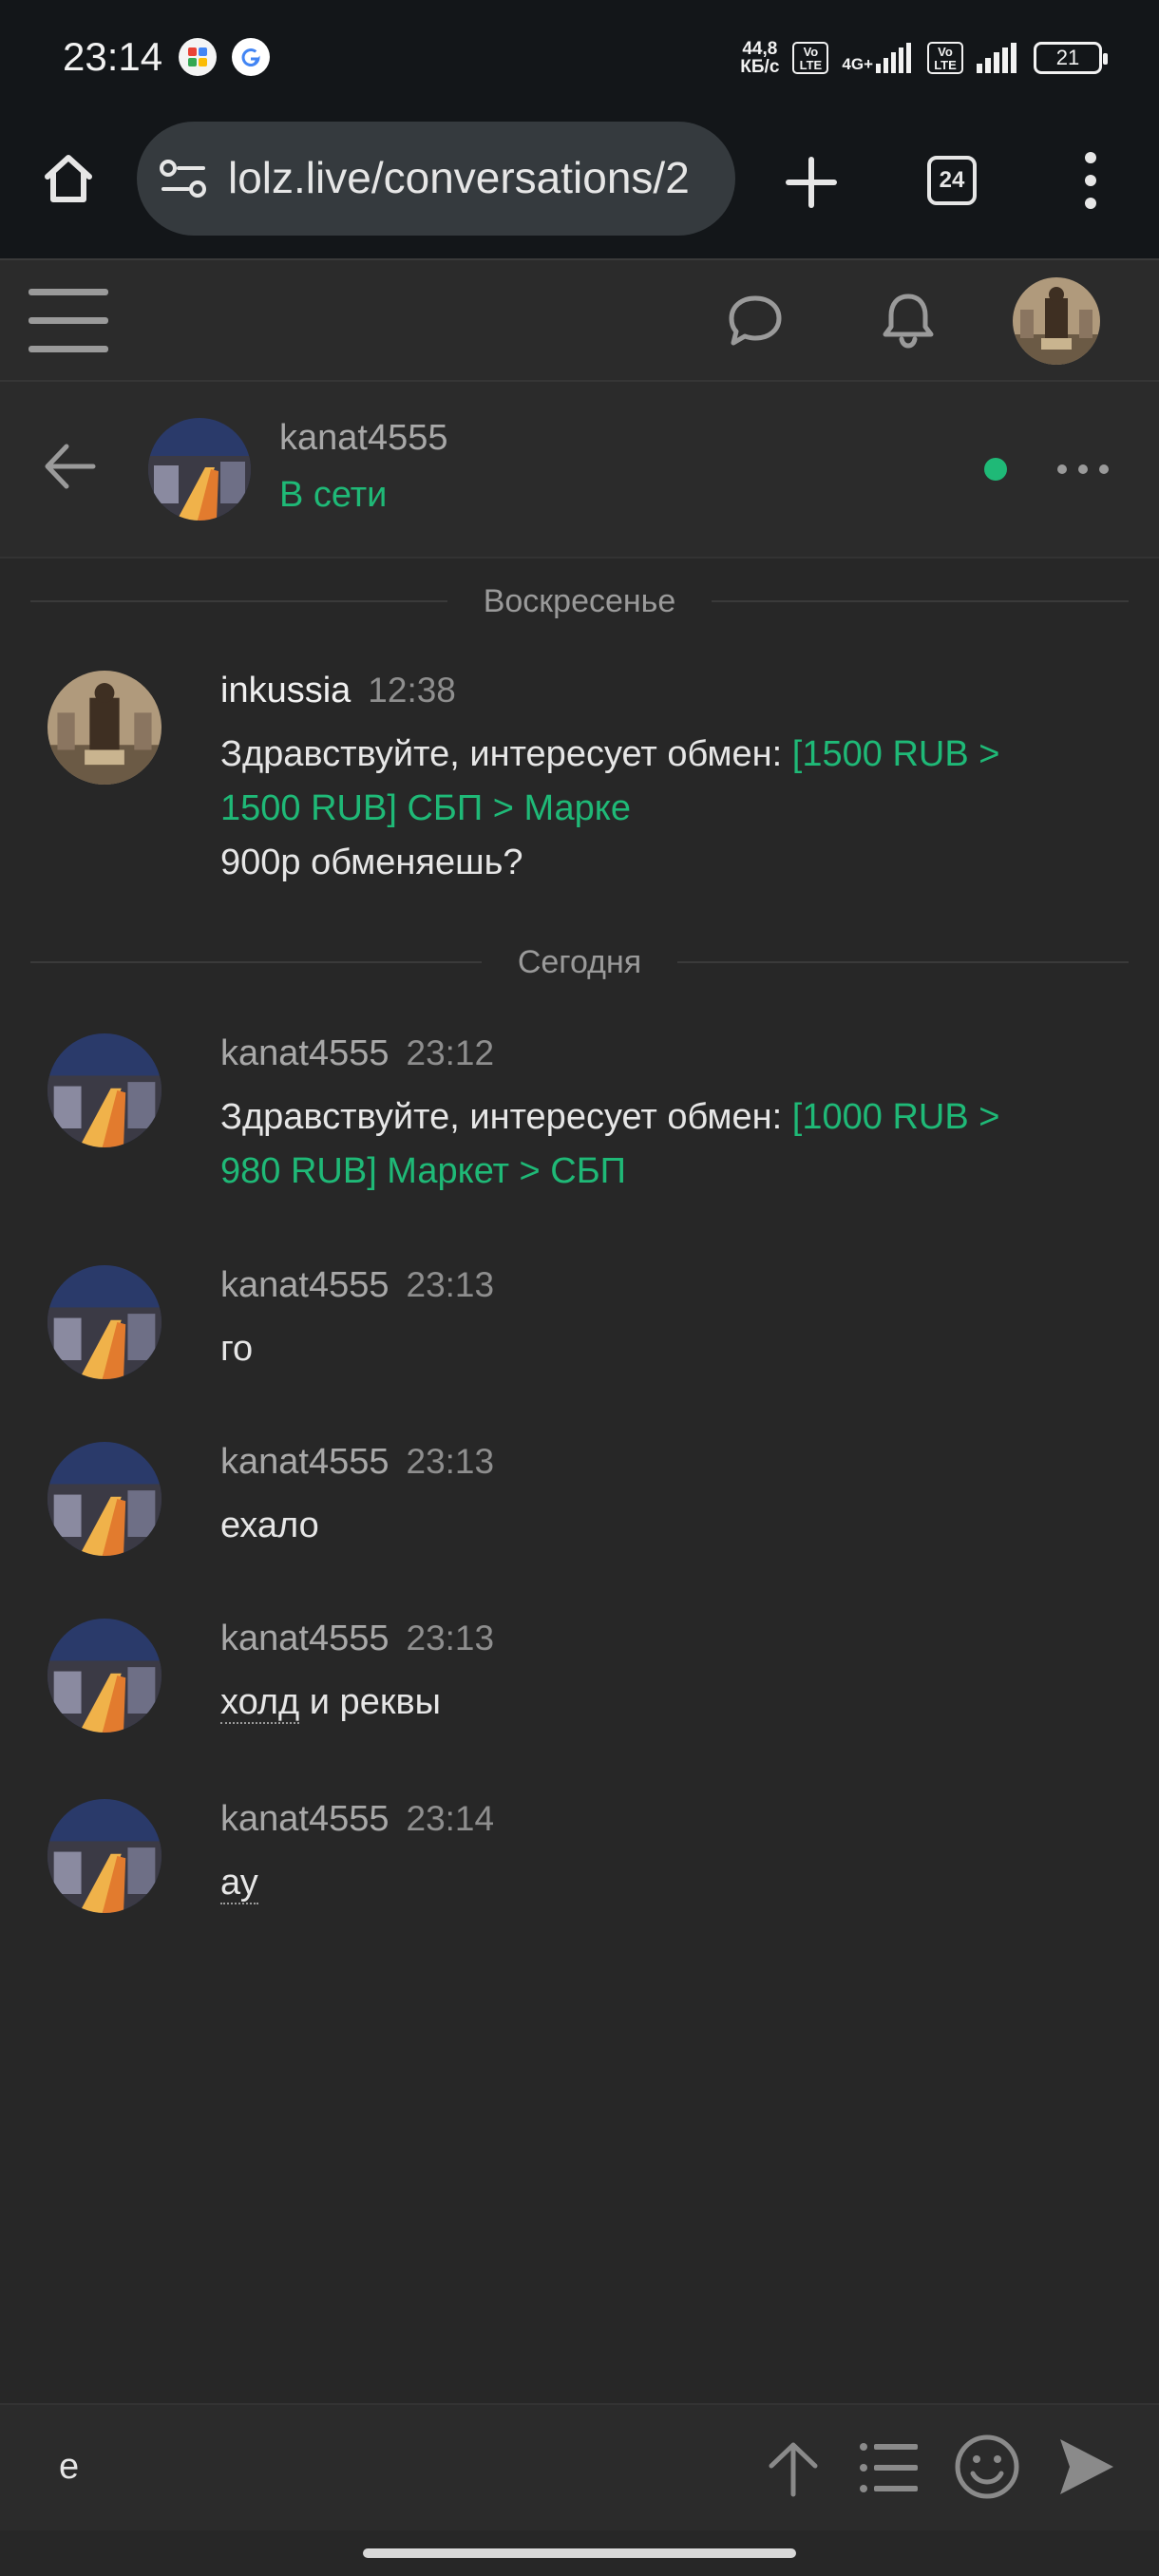 This screenshot has height=2576, width=1159. Describe the element at coordinates (459, 177) in the screenshot. I see `url-text: lolz.live/conversations/2` at that location.